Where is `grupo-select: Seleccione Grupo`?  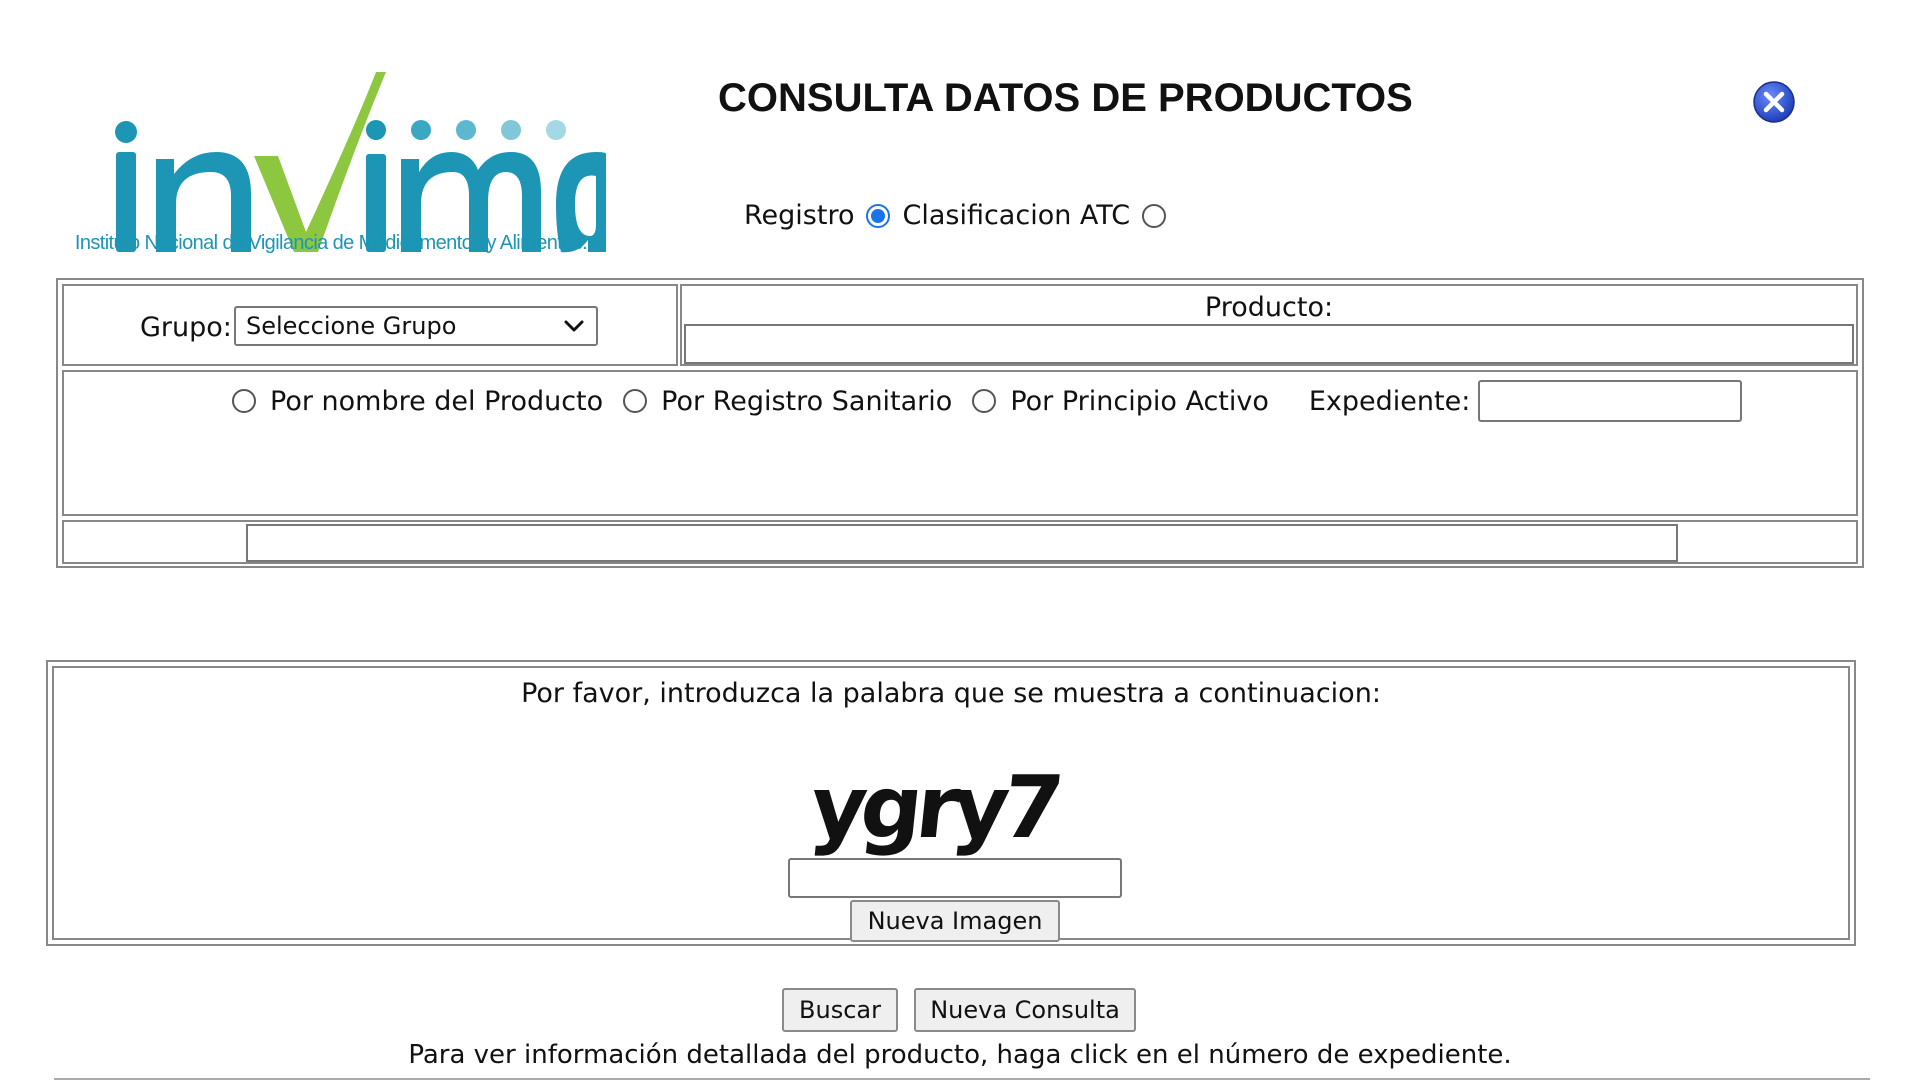
grupo-select: Seleccione Grupo is located at coordinates (416, 326).